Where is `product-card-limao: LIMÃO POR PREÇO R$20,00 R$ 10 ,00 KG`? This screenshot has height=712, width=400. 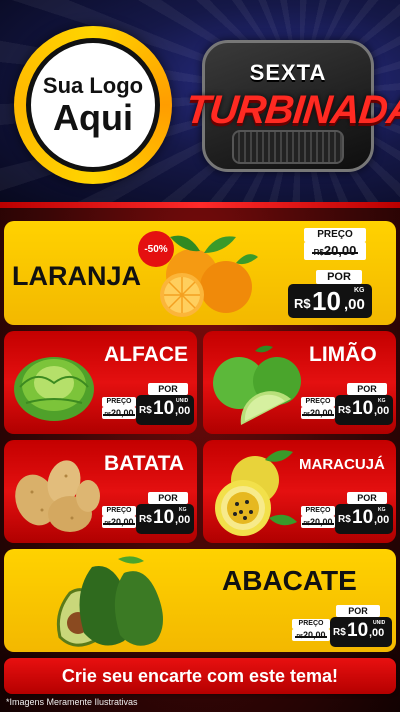
product-card-limao: LIMÃO POR PREÇO R$20,00 R$ 10 ,00 KG is located at coordinates (299, 382).